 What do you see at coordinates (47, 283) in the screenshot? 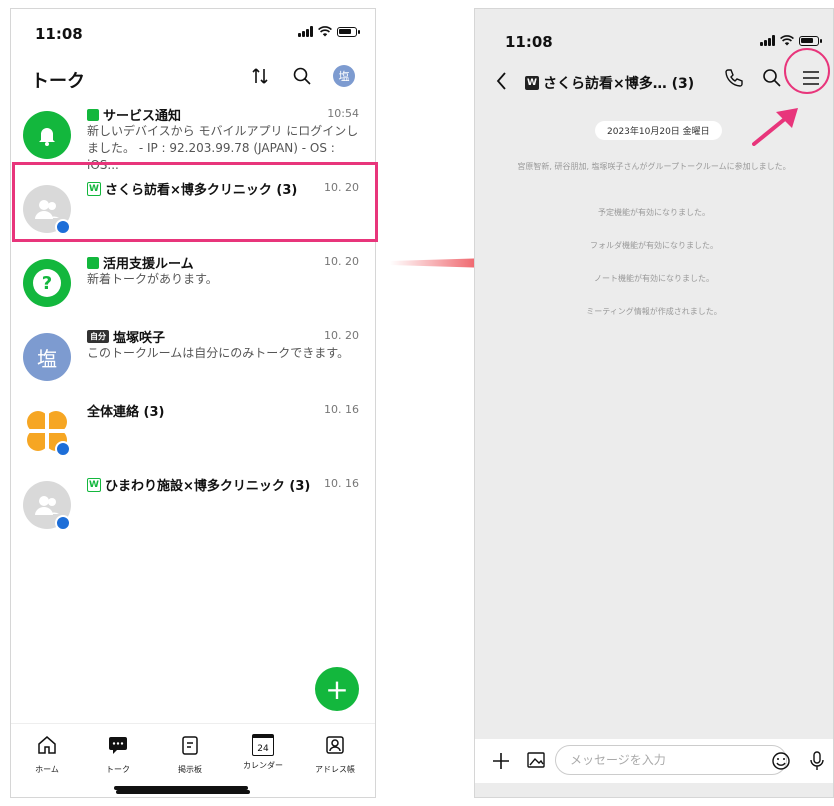
I see `help-icon: ?` at bounding box center [47, 283].